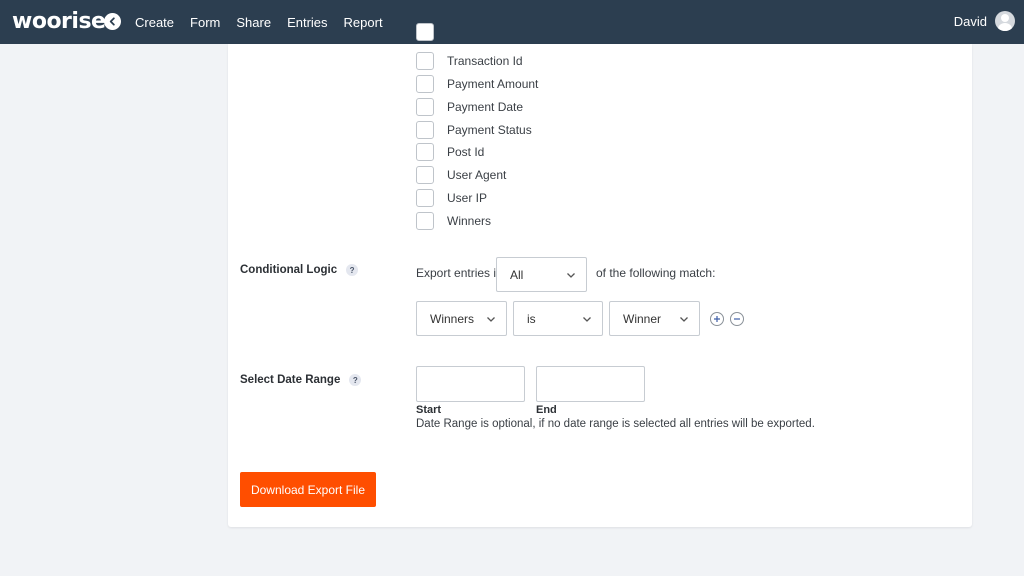 This screenshot has height=576, width=1024. What do you see at coordinates (485, 107) in the screenshot?
I see `field-checkbox-label: Payment Date` at bounding box center [485, 107].